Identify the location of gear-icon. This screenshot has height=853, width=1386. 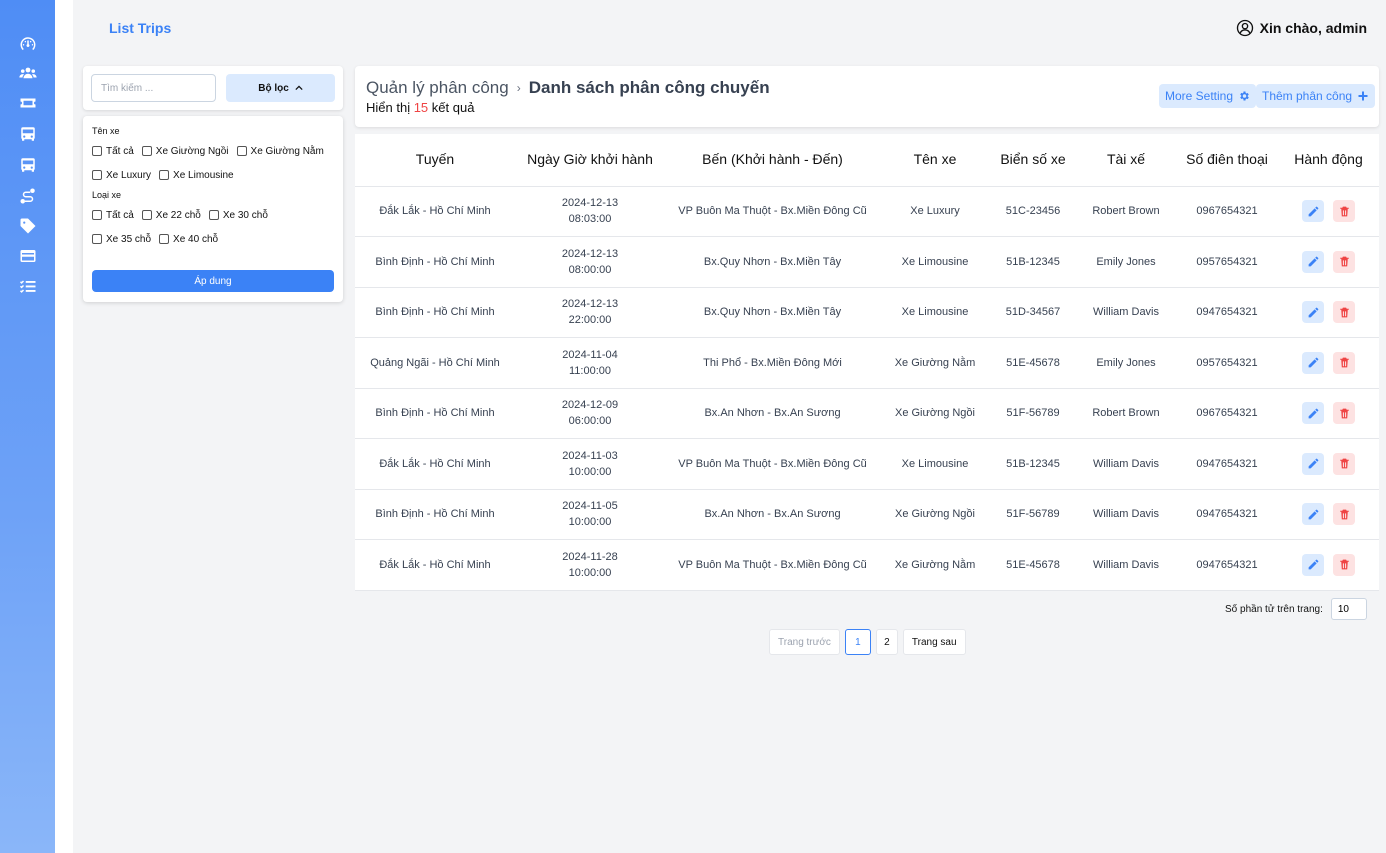
(1244, 96).